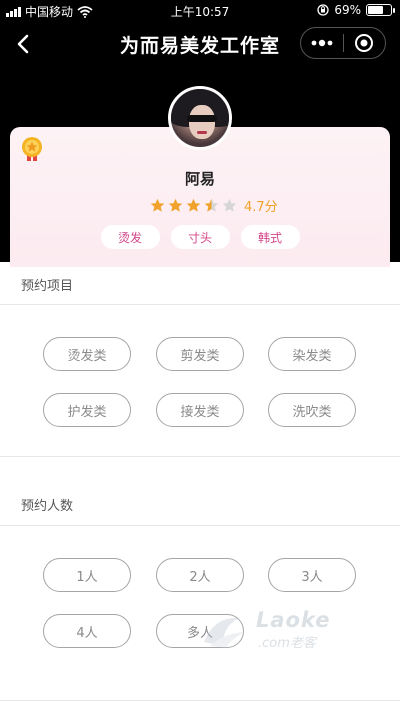  What do you see at coordinates (312, 575) in the screenshot?
I see `people-option-3: 3人` at bounding box center [312, 575].